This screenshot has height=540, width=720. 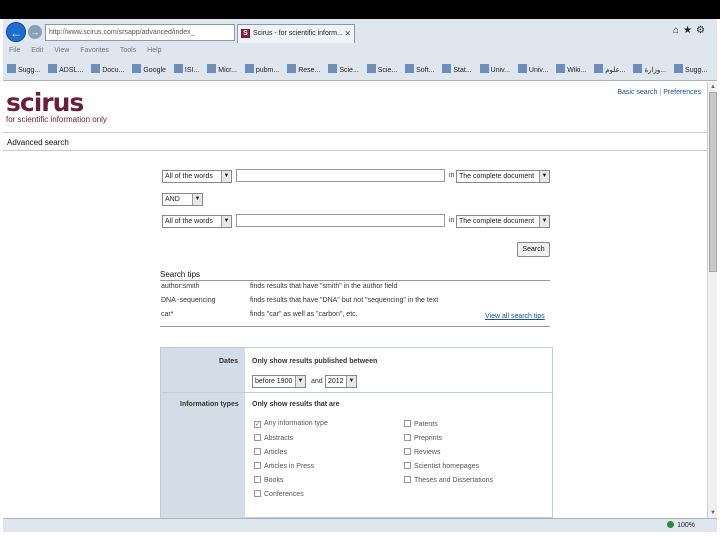 I want to click on row2-field-select: The complete document ▼, so click(x=503, y=221).